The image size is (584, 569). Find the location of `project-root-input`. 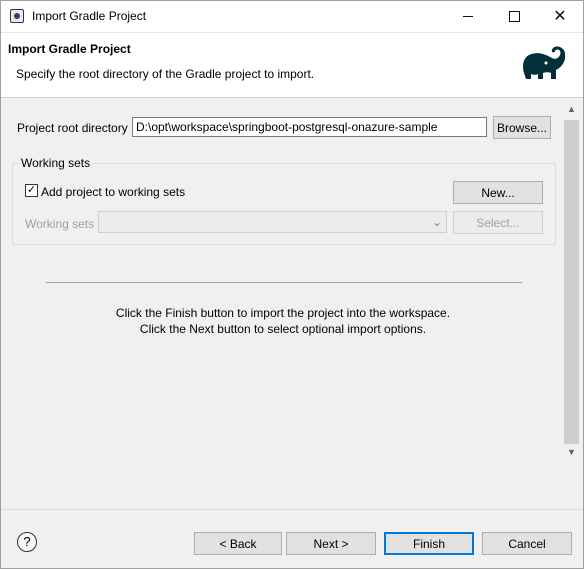

project-root-input is located at coordinates (309, 127).